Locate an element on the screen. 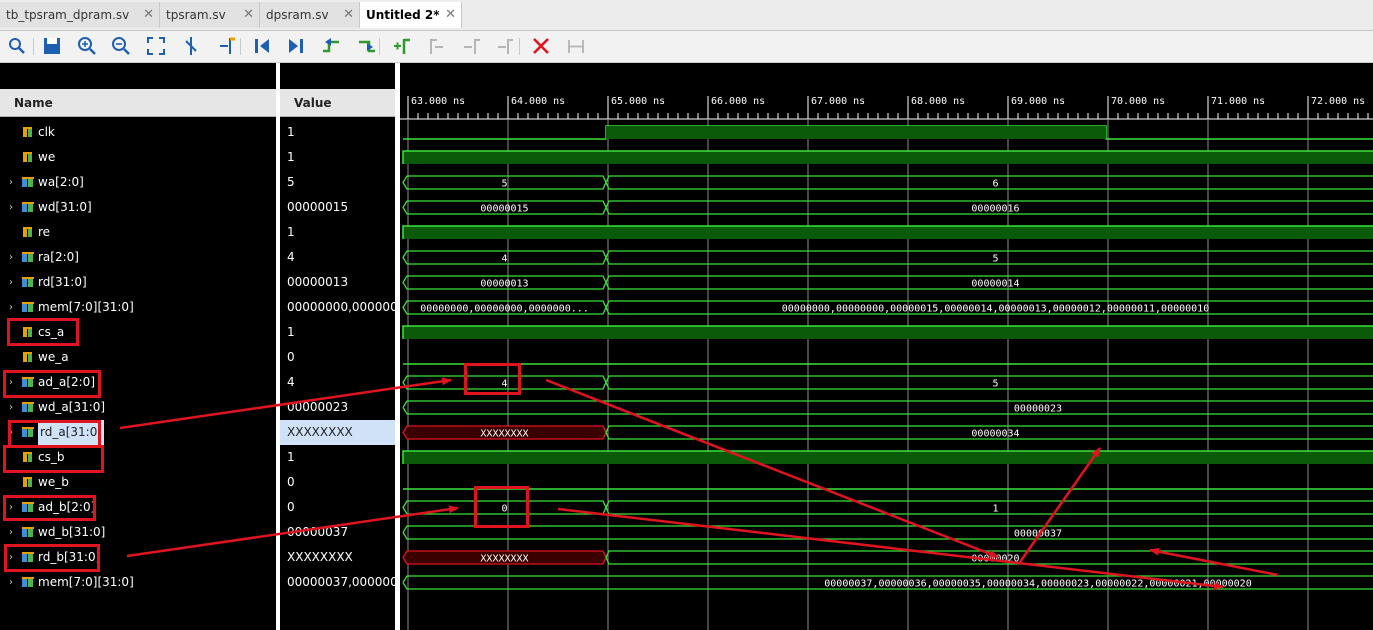 This screenshot has width=1373, height=630. high-fill is located at coordinates (888, 157).